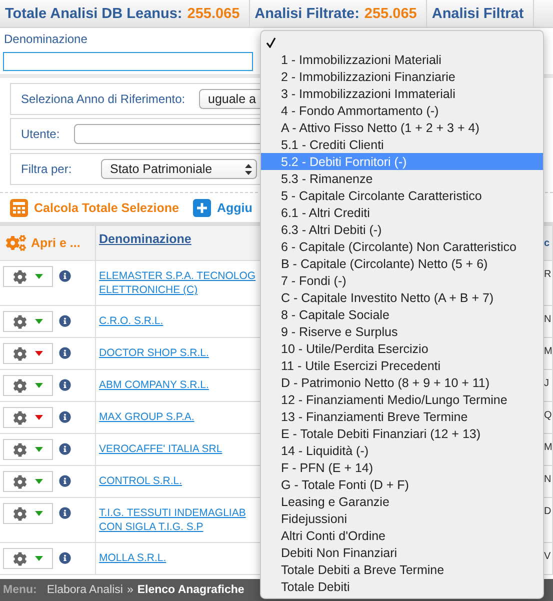 This screenshot has height=601, width=553. I want to click on dropdown-option: Totale Debiti, so click(402, 586).